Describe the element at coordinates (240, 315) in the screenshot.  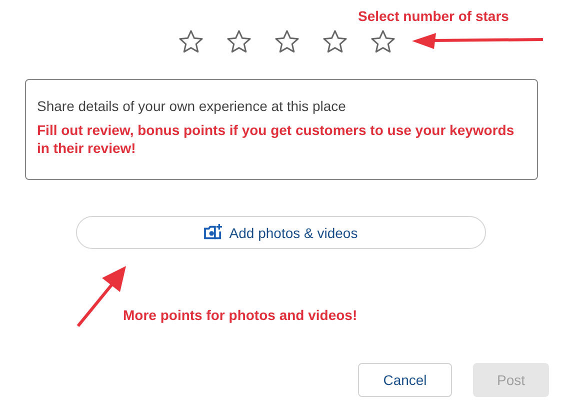
I see `annotation-text: More points for photos and videos!` at that location.